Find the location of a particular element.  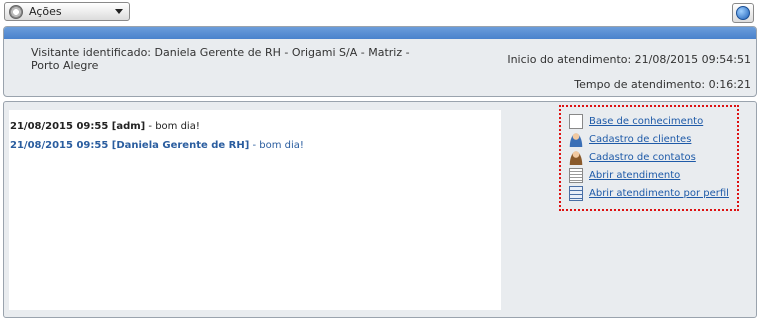

chevron-down-icon is located at coordinates (119, 11).